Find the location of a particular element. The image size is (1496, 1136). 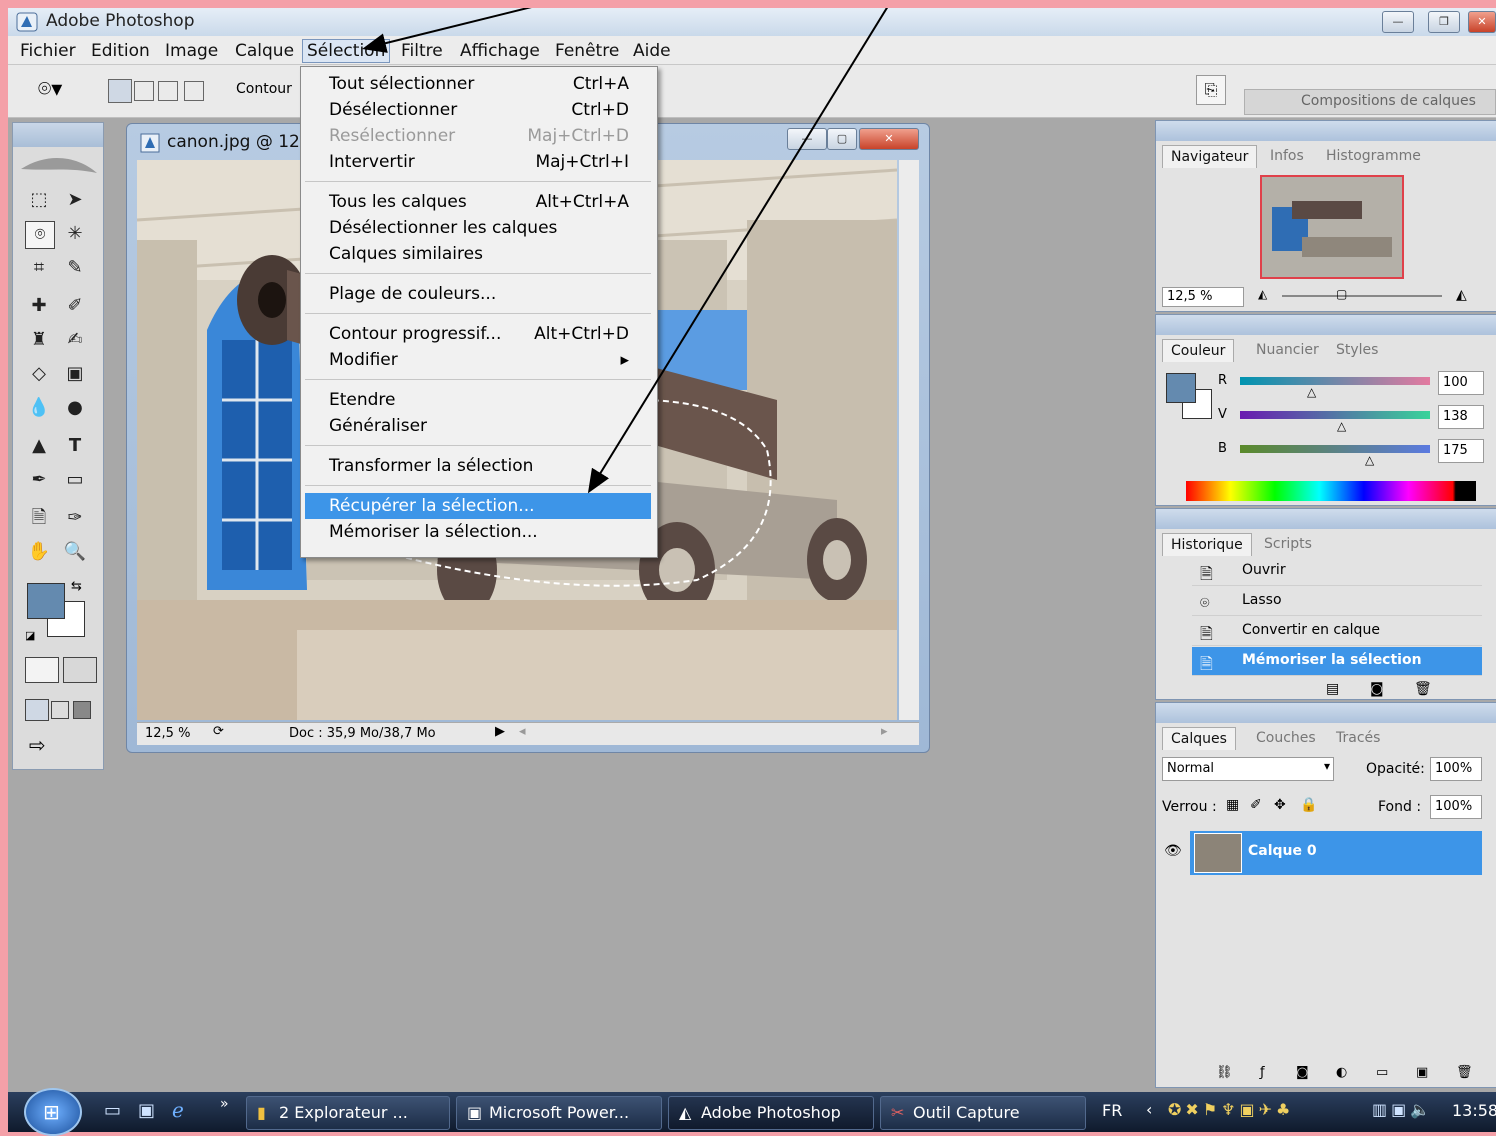

b-value-field: 175 is located at coordinates (1461, 451).